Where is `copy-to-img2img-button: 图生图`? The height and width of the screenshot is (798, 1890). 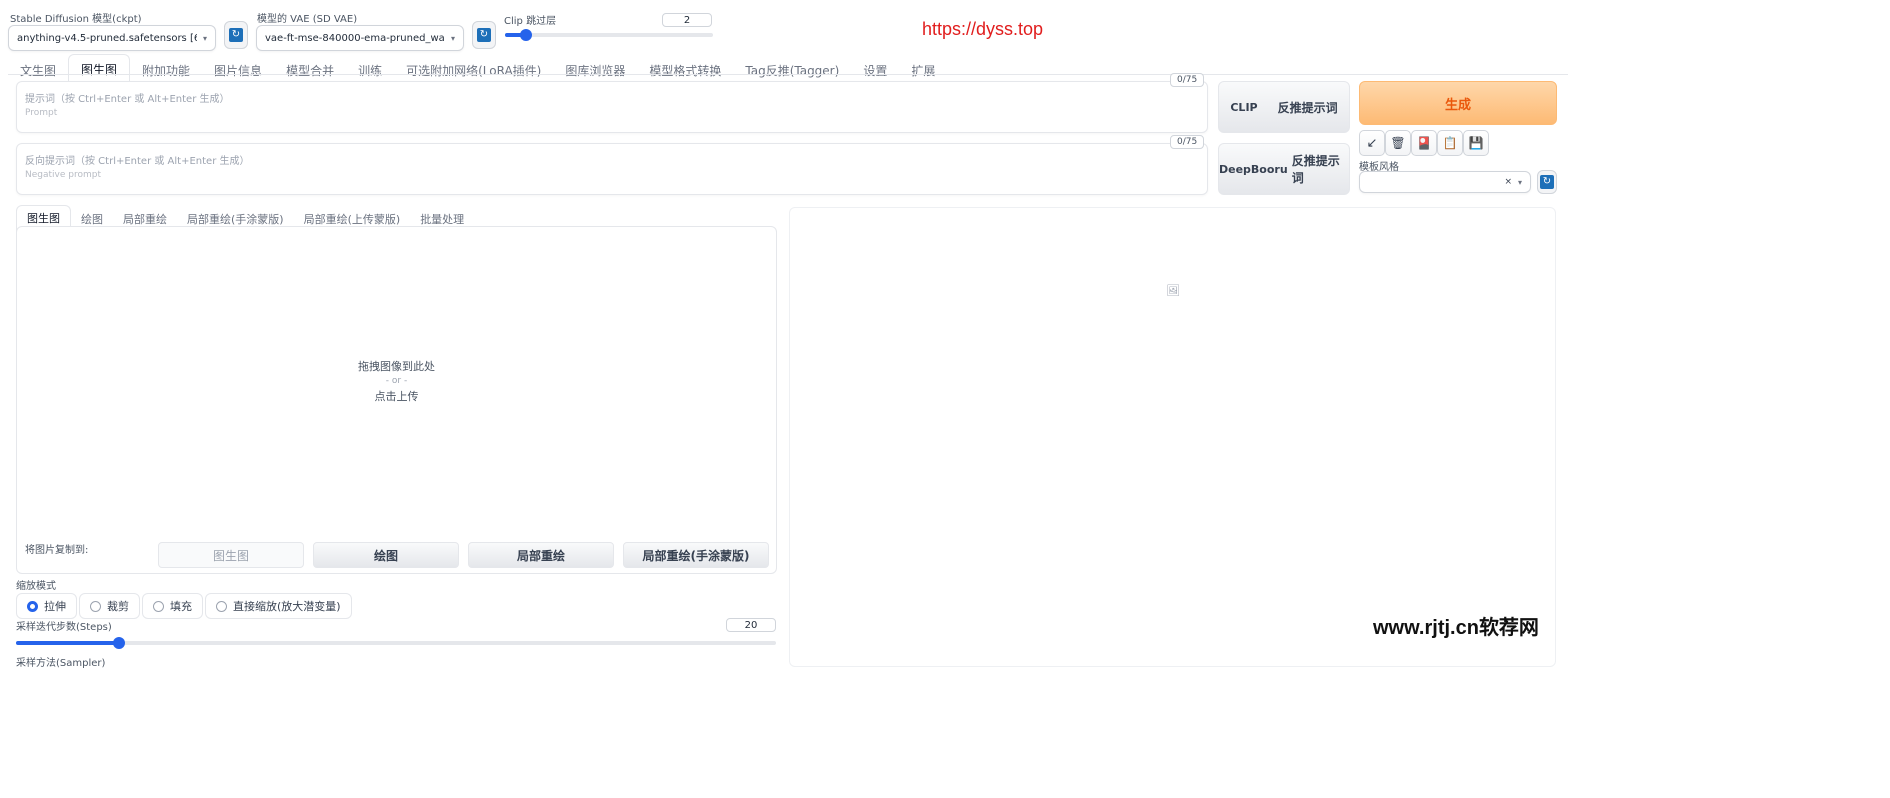
copy-to-img2img-button: 图生图 is located at coordinates (231, 555).